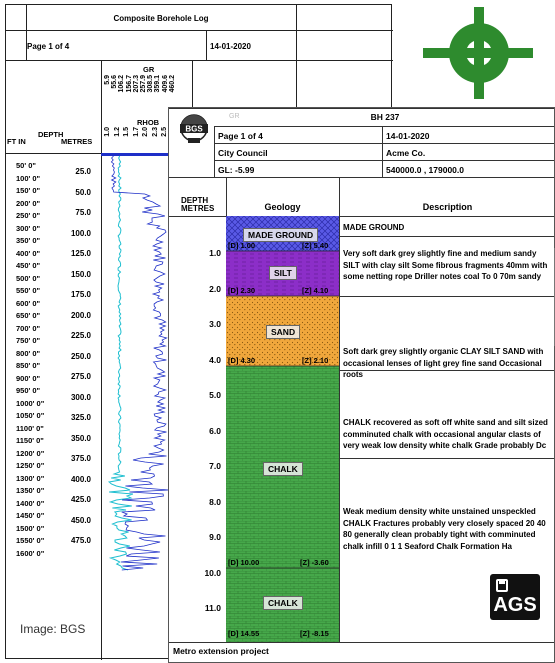 The width and height of the screenshot is (555, 663). I want to click on gr-scale-tick: 106.2, so click(122, 84).